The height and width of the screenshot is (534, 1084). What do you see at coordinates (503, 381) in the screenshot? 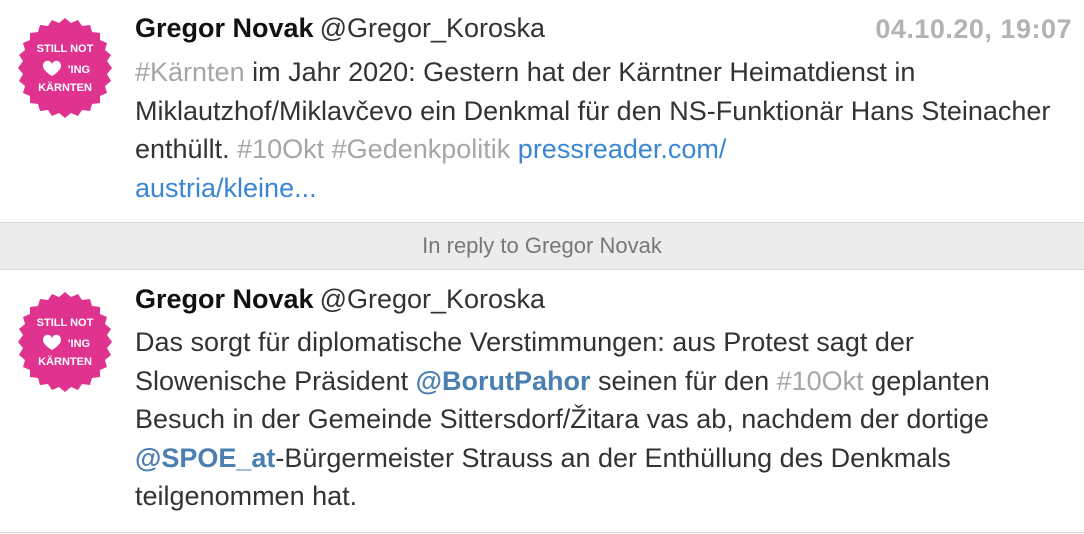
I see `mention-borutpahor: @BorutPahor` at bounding box center [503, 381].